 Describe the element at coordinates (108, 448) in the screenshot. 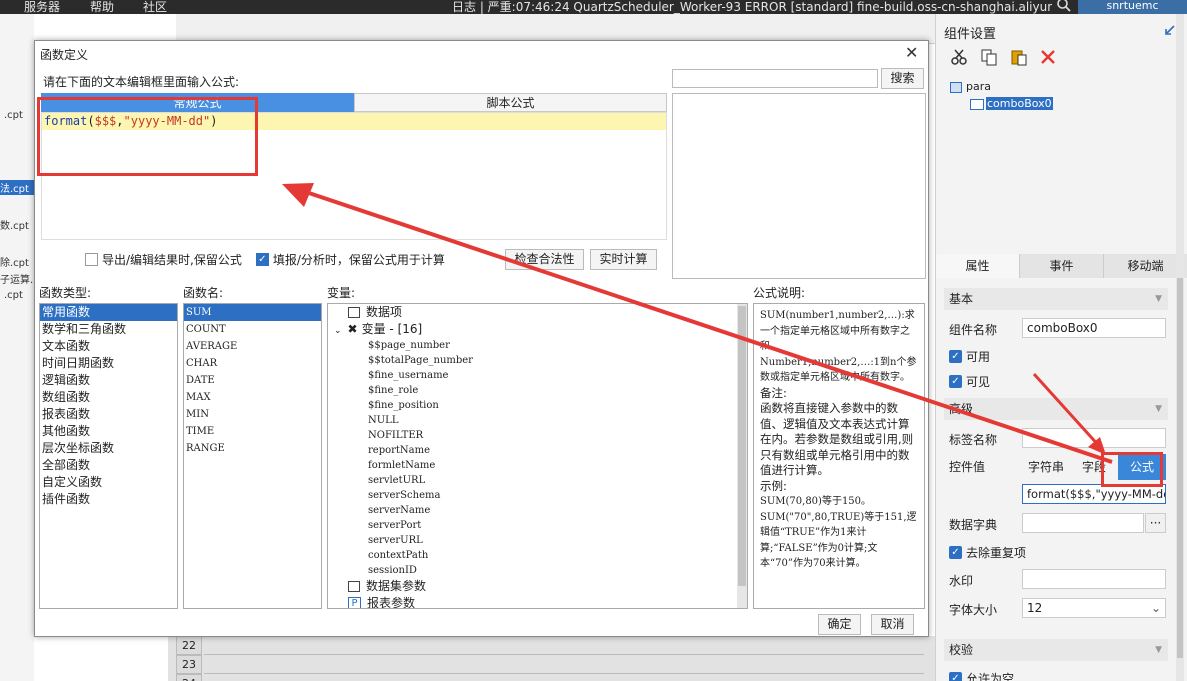

I see `list-item: 层次坐标函数` at that location.